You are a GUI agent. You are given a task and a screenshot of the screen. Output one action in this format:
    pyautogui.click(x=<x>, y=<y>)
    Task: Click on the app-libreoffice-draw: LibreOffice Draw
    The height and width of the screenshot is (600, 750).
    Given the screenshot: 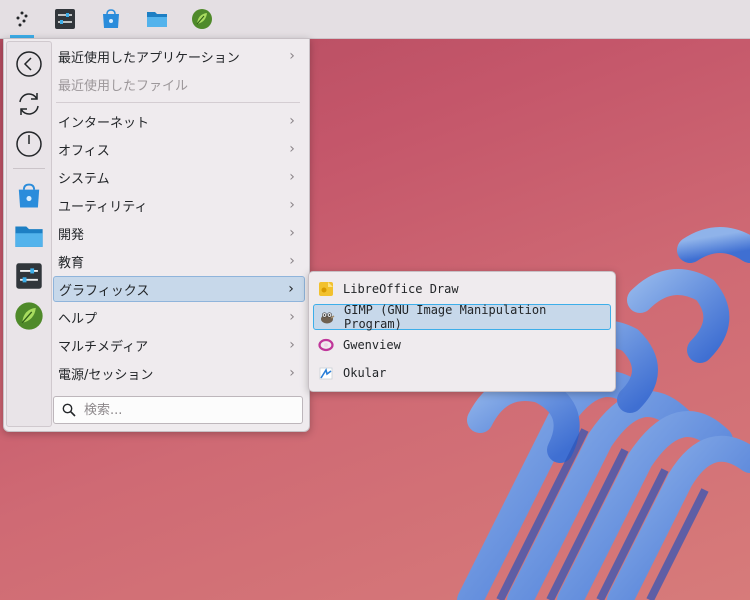 What is the action you would take?
    pyautogui.click(x=462, y=289)
    